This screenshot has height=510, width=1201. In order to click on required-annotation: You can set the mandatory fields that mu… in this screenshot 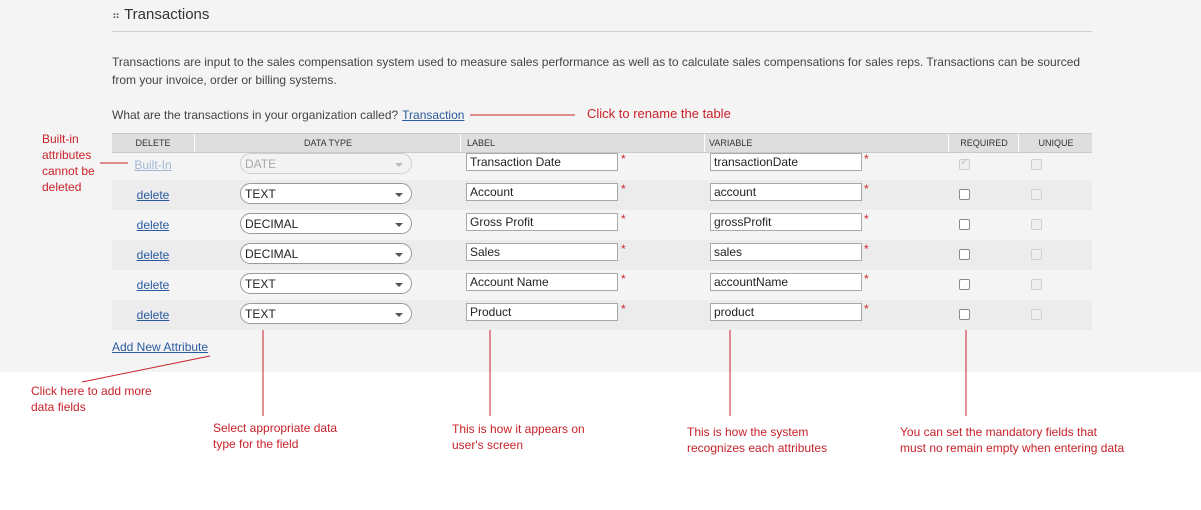, I will do `click(1012, 440)`.